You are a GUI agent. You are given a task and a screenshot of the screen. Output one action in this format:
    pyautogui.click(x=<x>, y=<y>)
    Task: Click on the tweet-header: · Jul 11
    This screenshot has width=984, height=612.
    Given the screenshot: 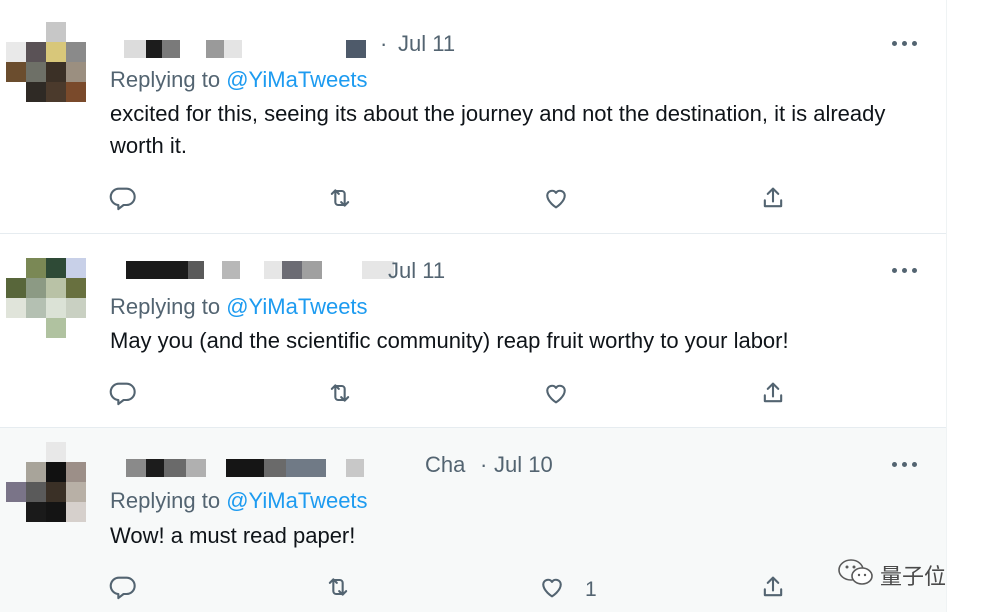 What is the action you would take?
    pyautogui.click(x=490, y=44)
    